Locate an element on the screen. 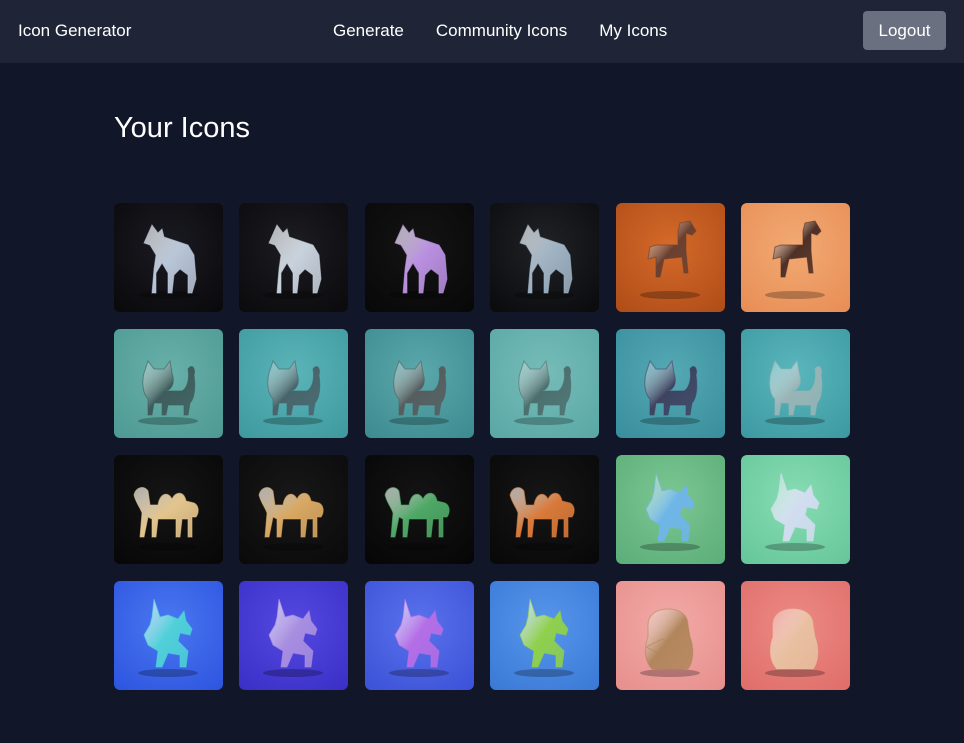 The height and width of the screenshot is (743, 964). main-nav: Generate Community Icons My Icons is located at coordinates (500, 31).